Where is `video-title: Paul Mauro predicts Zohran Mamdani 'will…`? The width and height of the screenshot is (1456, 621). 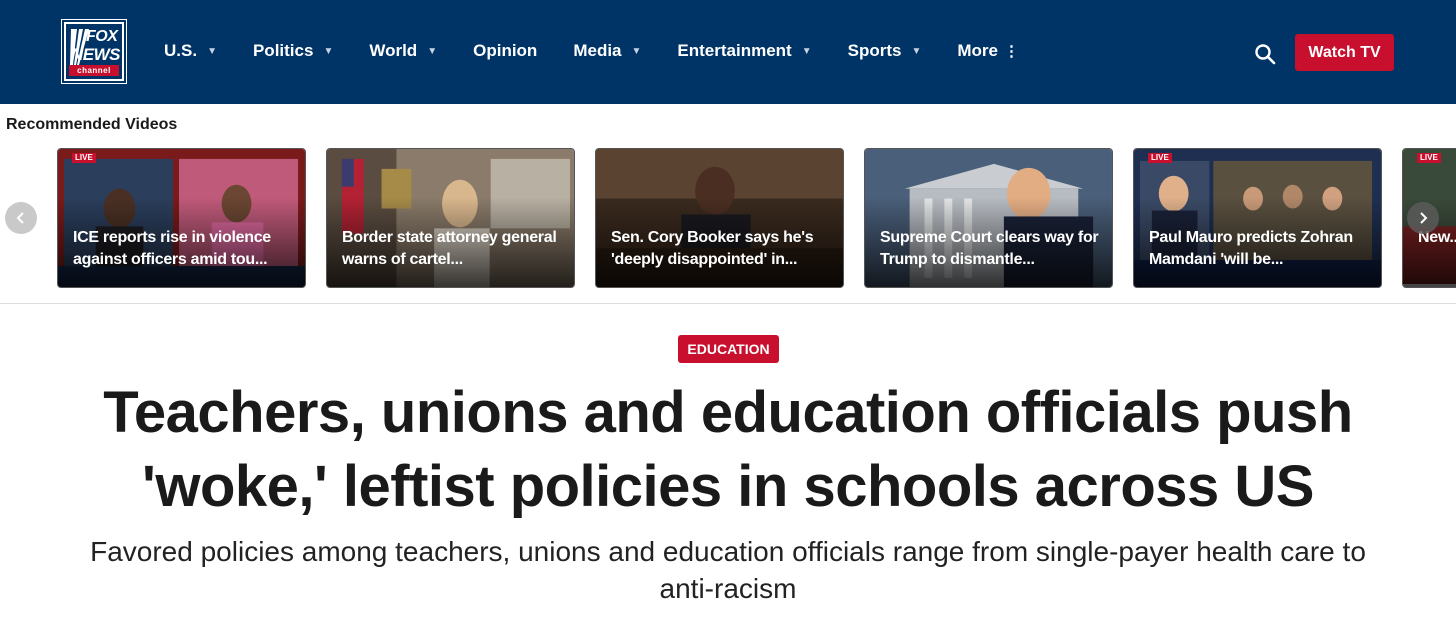 video-title: Paul Mauro predicts Zohran Mamdani 'will… is located at coordinates (1251, 248).